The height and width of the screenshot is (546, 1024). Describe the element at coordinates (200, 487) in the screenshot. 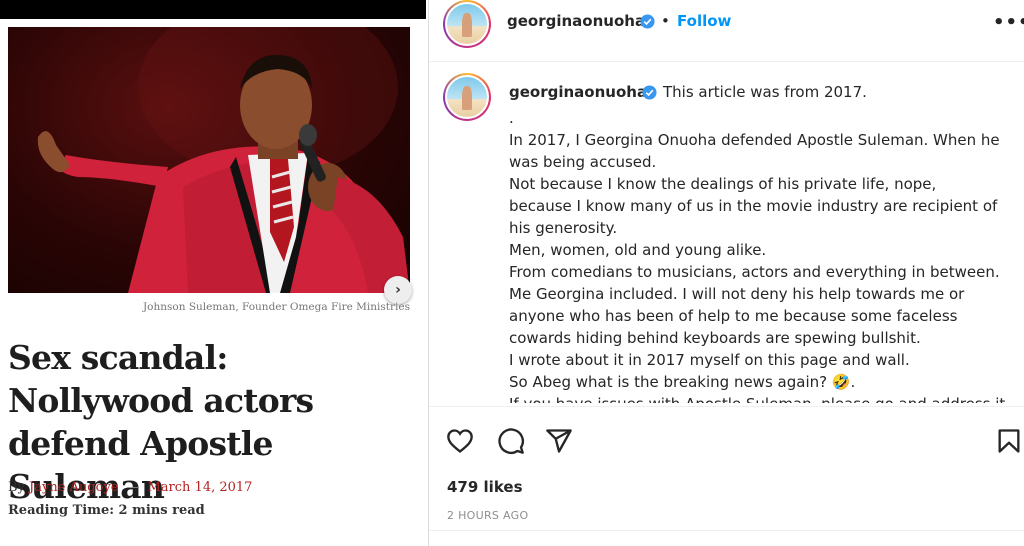

I see `article-date: March 14, 2017` at that location.